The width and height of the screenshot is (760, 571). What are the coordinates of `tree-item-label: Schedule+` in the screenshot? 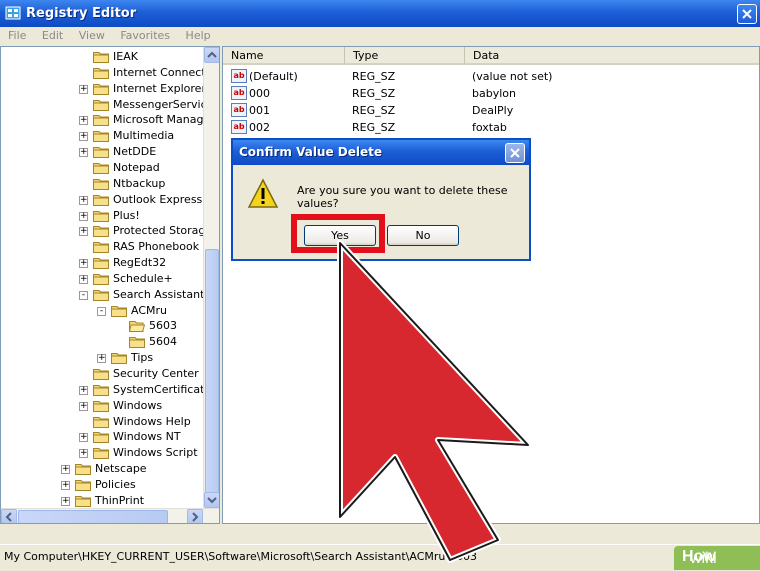 It's located at (143, 278).